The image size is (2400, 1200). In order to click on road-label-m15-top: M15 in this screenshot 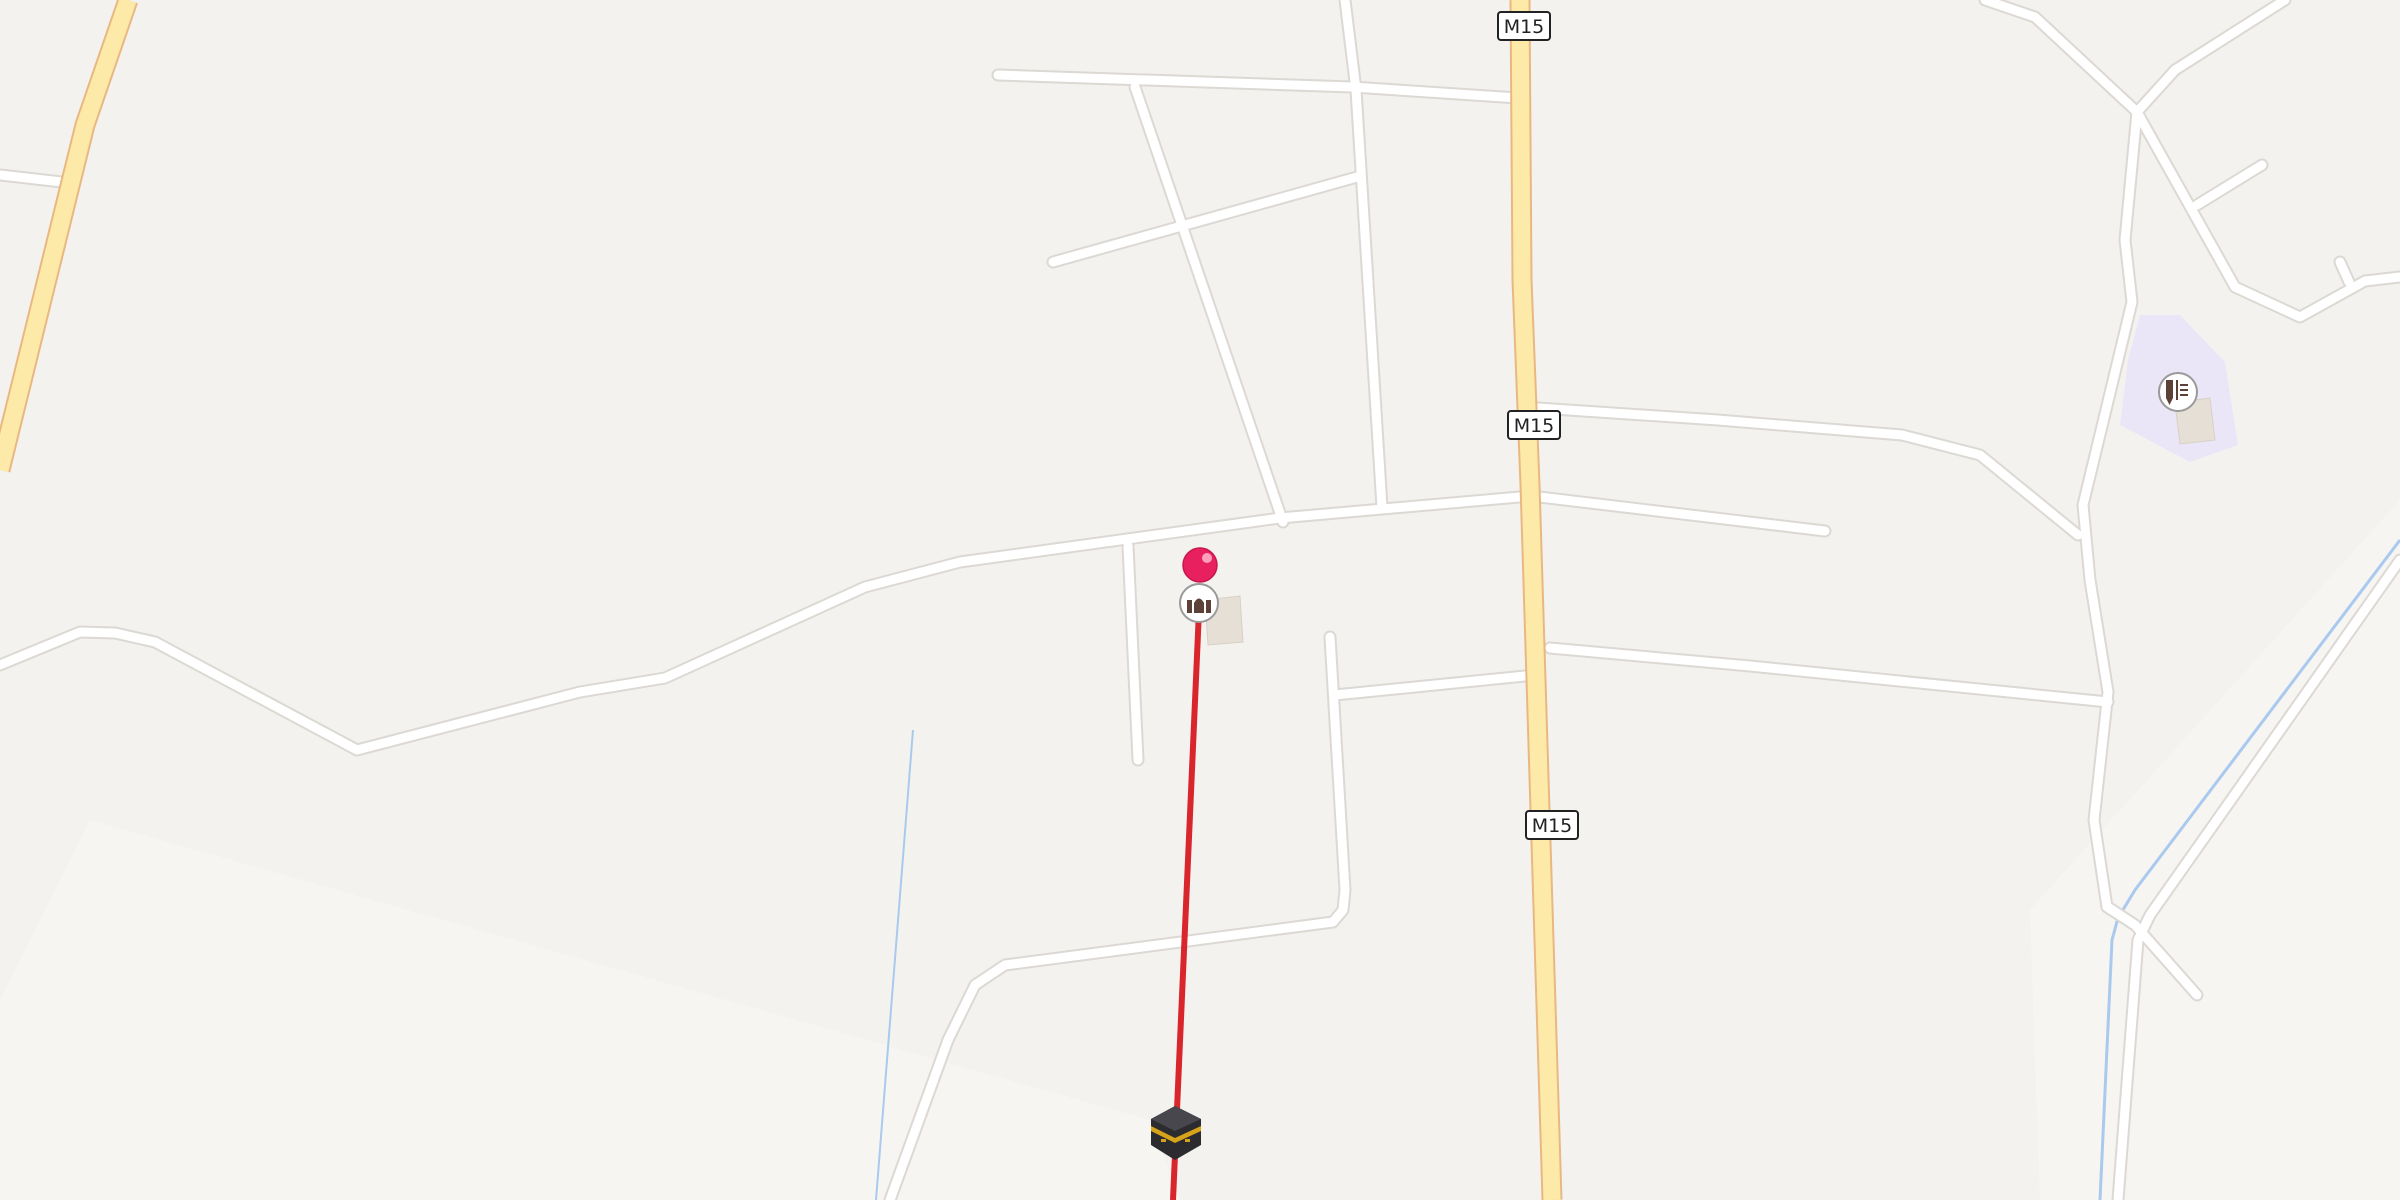, I will do `click(1524, 27)`.